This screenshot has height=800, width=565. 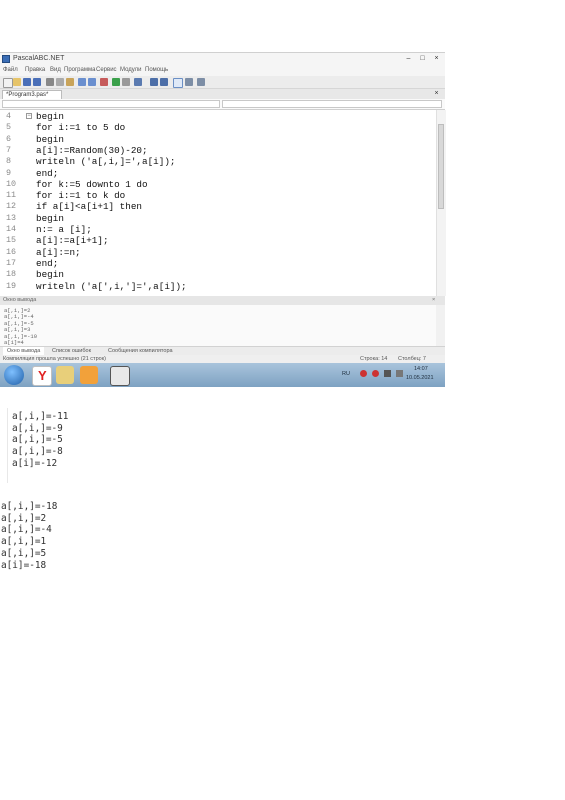 What do you see at coordinates (222, 94) in the screenshot?
I see `tab-strip: *Program3.pas* ×` at bounding box center [222, 94].